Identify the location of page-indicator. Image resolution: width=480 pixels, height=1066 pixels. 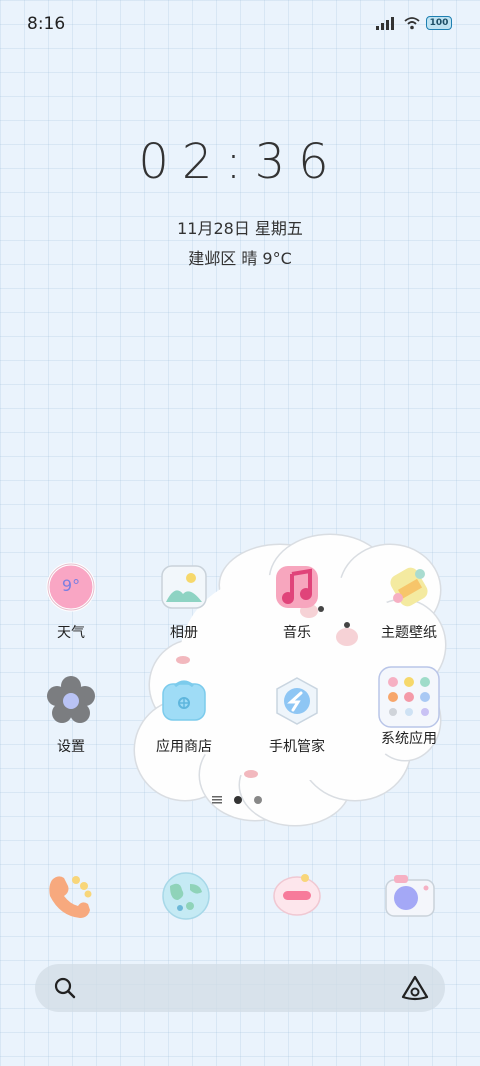
(237, 800).